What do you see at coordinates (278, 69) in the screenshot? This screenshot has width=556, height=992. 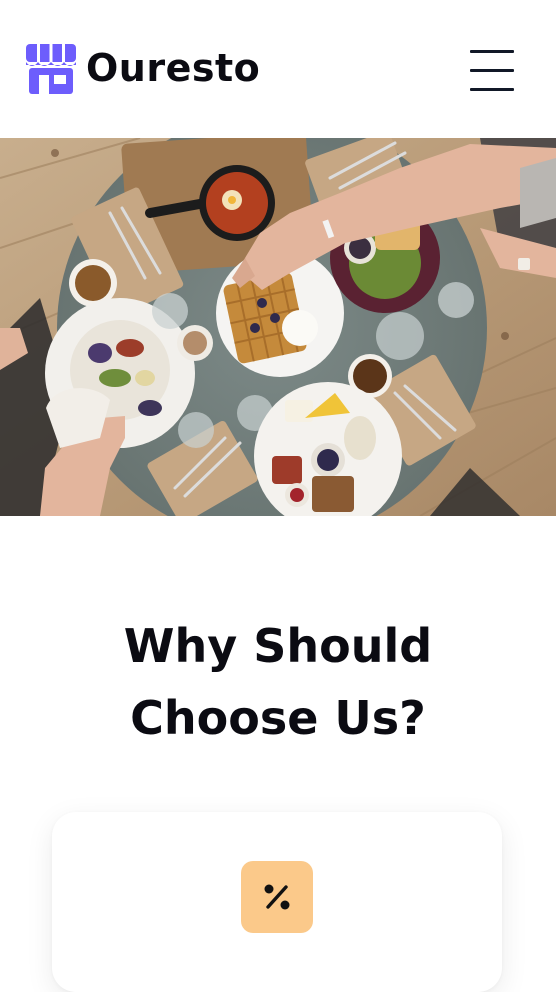 I see `site-header: Ouresto` at bounding box center [278, 69].